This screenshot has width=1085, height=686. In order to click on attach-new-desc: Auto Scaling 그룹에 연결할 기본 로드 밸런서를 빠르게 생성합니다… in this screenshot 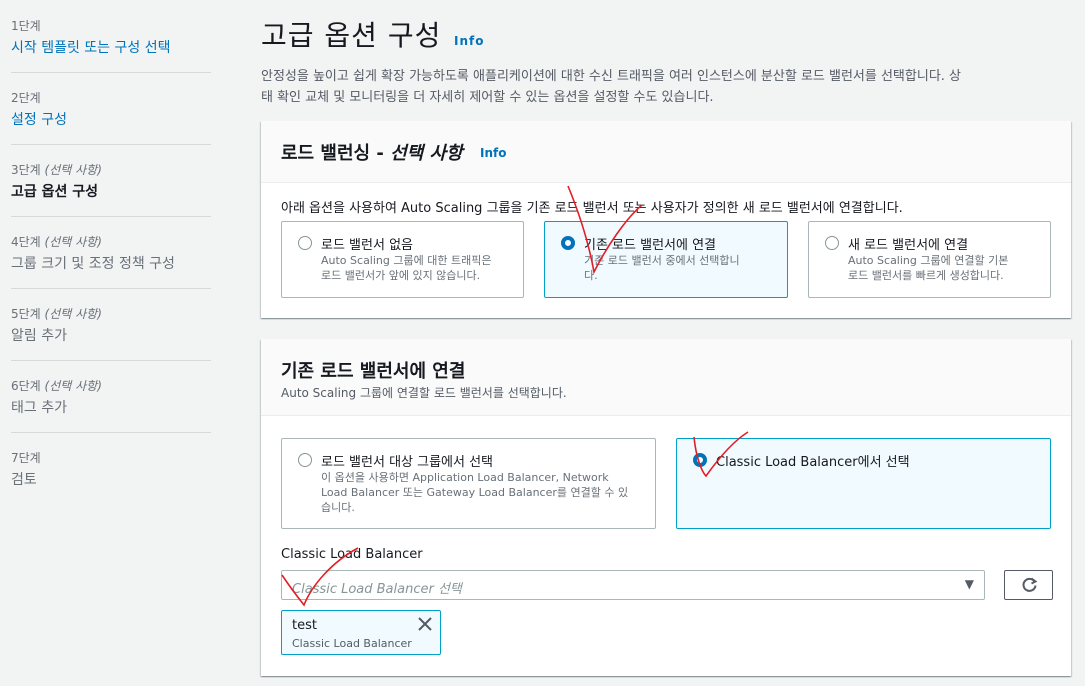, I will do `click(928, 268)`.